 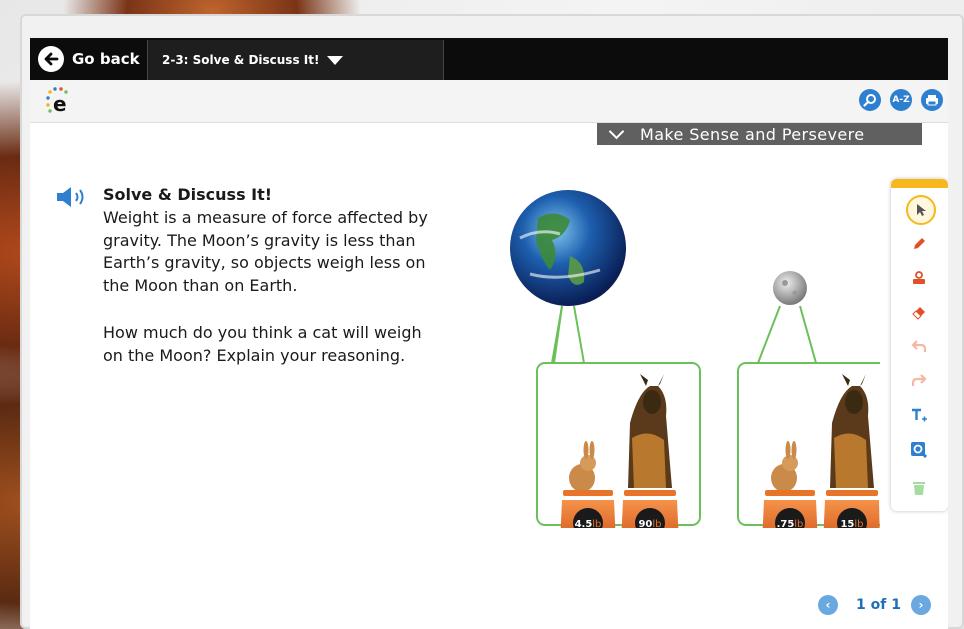 I want to click on az-label: A-Z, so click(x=901, y=100).